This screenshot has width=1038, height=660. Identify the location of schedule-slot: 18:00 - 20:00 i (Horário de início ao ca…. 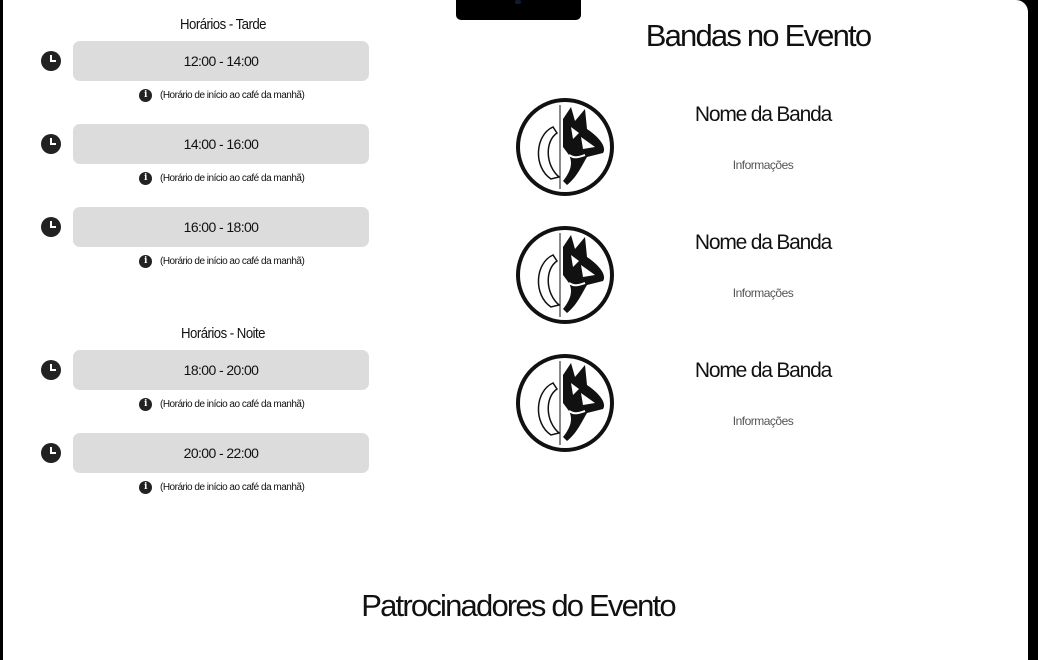
(193, 385).